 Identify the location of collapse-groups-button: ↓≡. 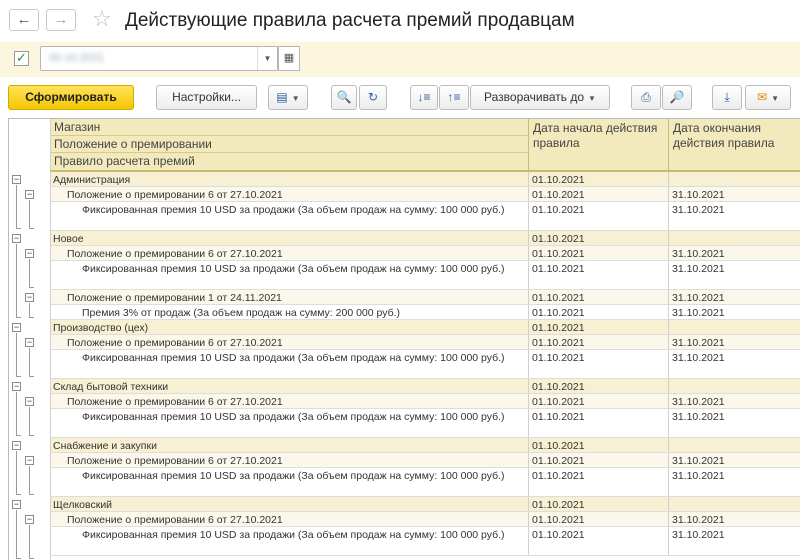
(424, 97).